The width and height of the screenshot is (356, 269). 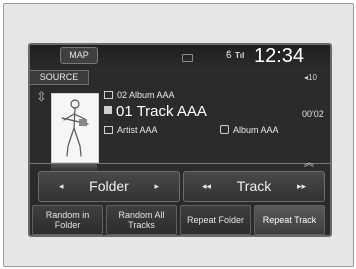 I want to click on album-top-label: 02 Album AAA, so click(x=146, y=95).